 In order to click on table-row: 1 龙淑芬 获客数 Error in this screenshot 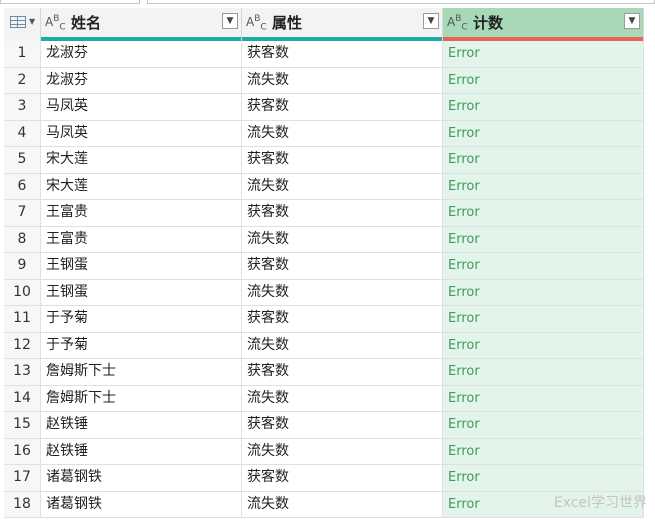, I will do `click(324, 54)`.